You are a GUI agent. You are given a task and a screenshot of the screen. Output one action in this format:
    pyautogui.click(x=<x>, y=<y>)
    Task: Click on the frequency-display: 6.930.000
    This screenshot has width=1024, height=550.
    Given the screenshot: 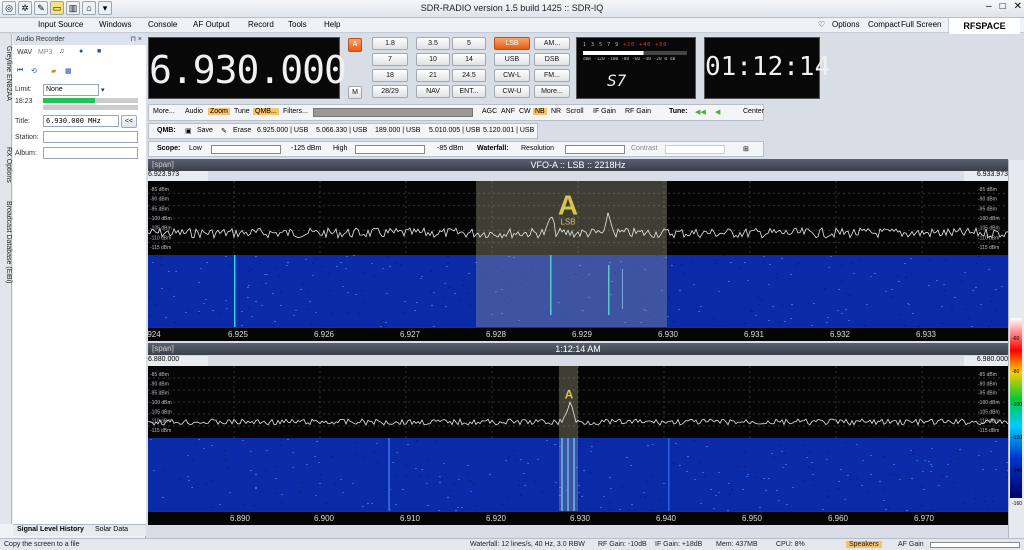 What is the action you would take?
    pyautogui.click(x=247, y=68)
    